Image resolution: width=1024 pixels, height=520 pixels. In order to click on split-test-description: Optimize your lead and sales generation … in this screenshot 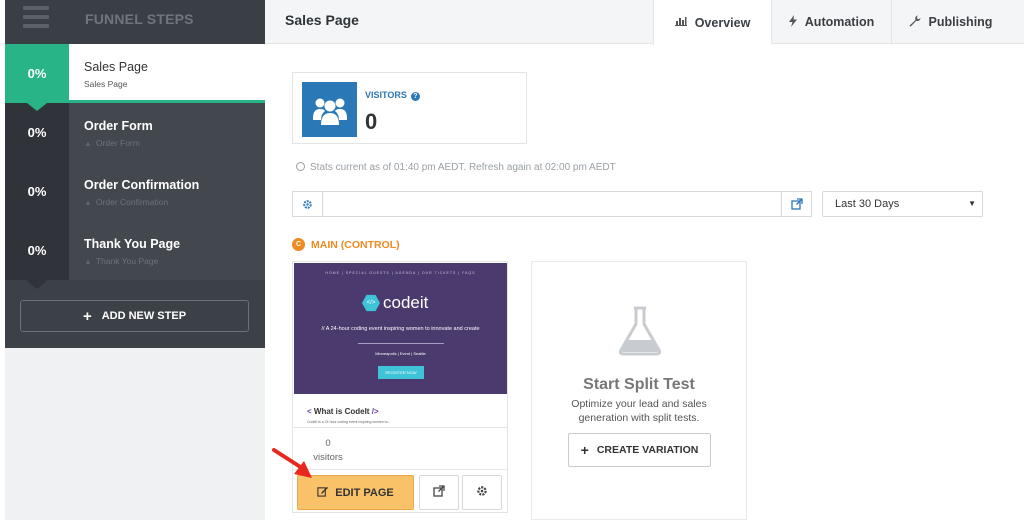, I will do `click(639, 411)`.